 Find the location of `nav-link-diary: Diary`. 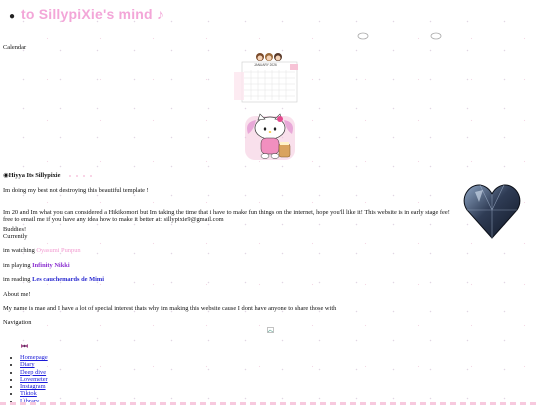

nav-link-diary: Diary is located at coordinates (27, 364).